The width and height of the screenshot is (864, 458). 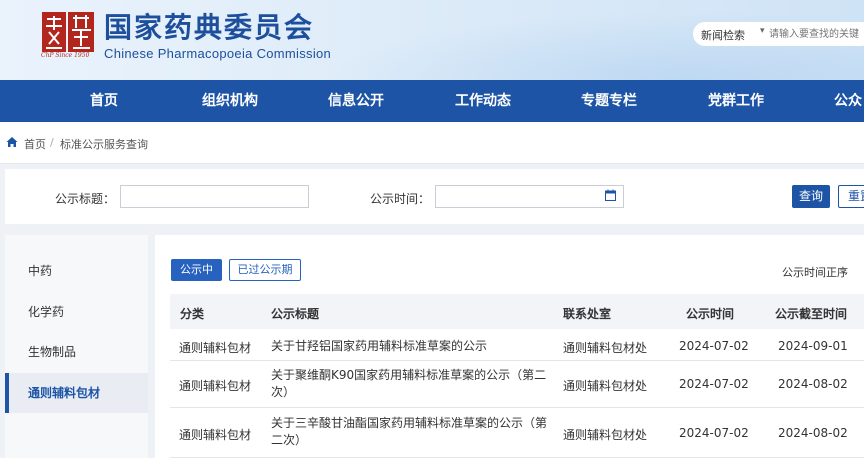 I want to click on nav-item-info-disclosure: 信息公开, so click(x=356, y=101).